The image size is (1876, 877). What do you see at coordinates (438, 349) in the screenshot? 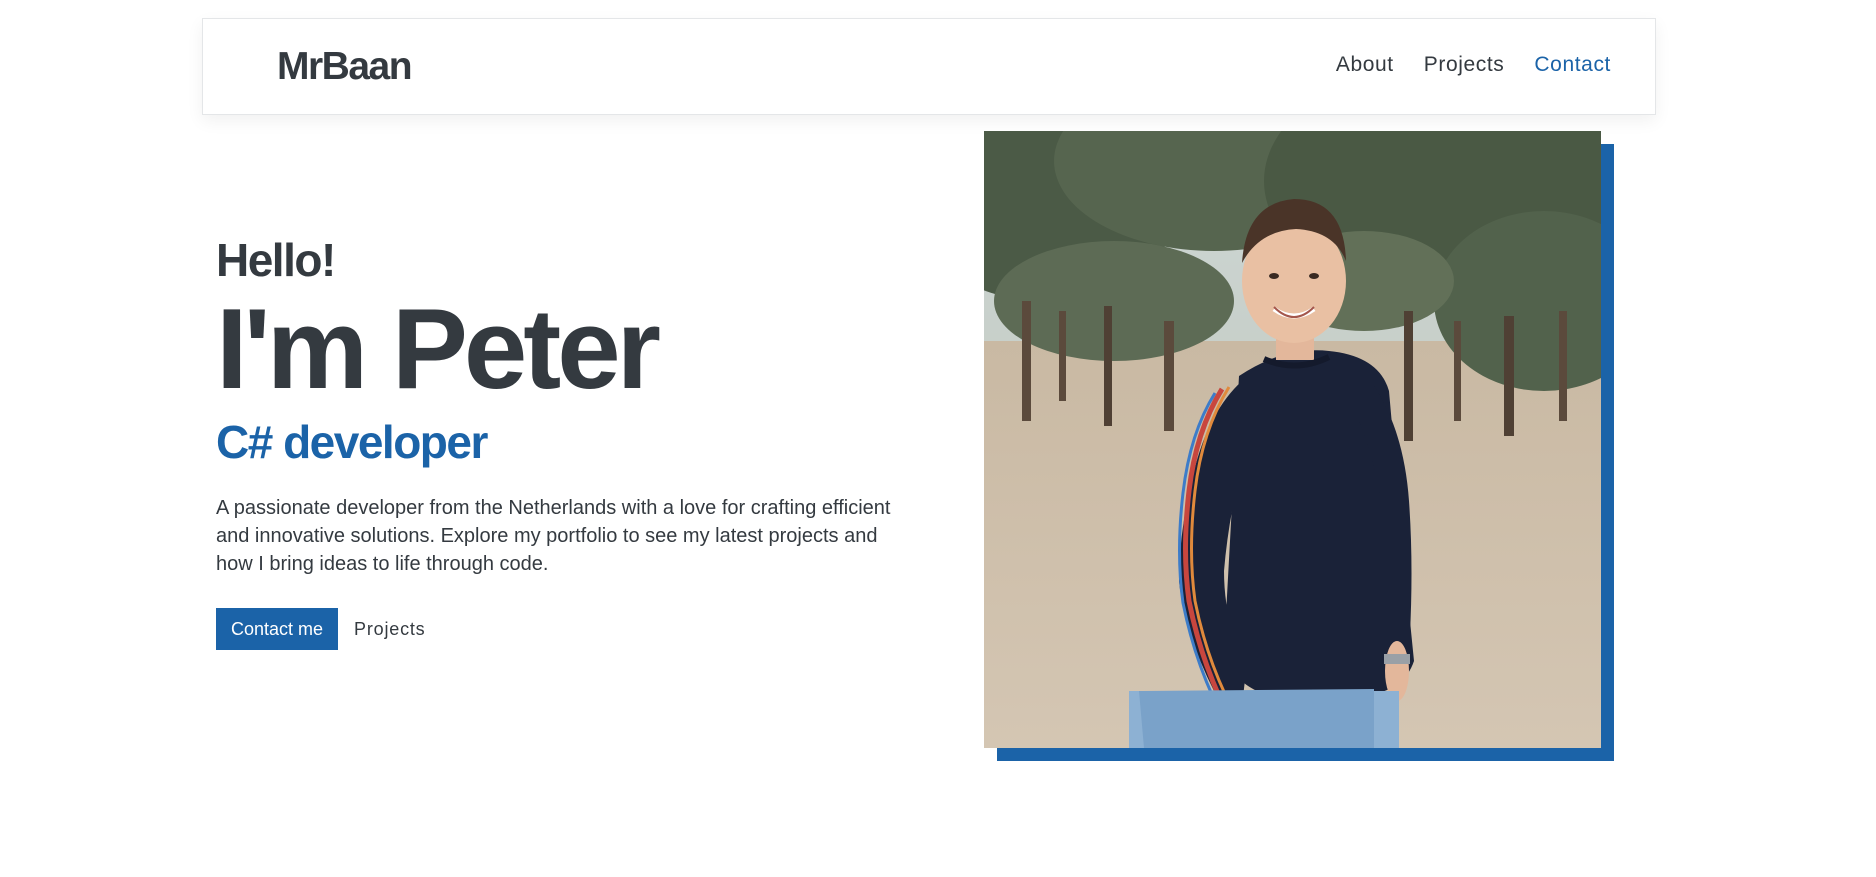
I see `hero-headline: I'm Peter` at bounding box center [438, 349].